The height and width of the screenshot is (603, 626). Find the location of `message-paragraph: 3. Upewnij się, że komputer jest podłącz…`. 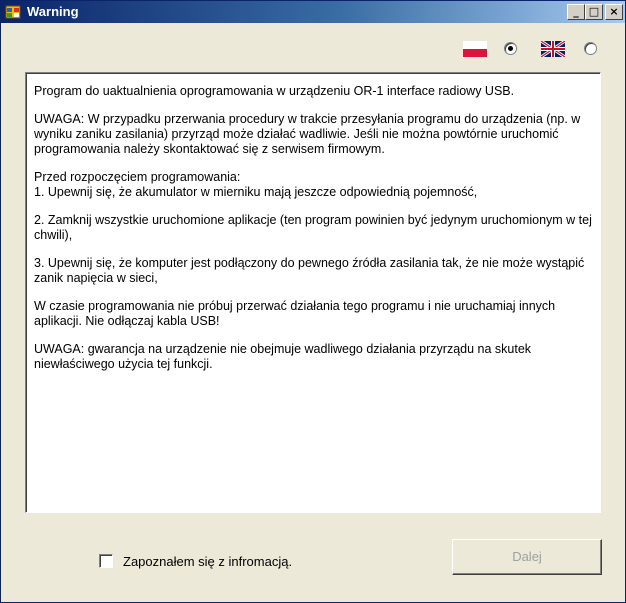

message-paragraph: 3. Upewnij się, że komputer jest podłącz… is located at coordinates (309, 270).